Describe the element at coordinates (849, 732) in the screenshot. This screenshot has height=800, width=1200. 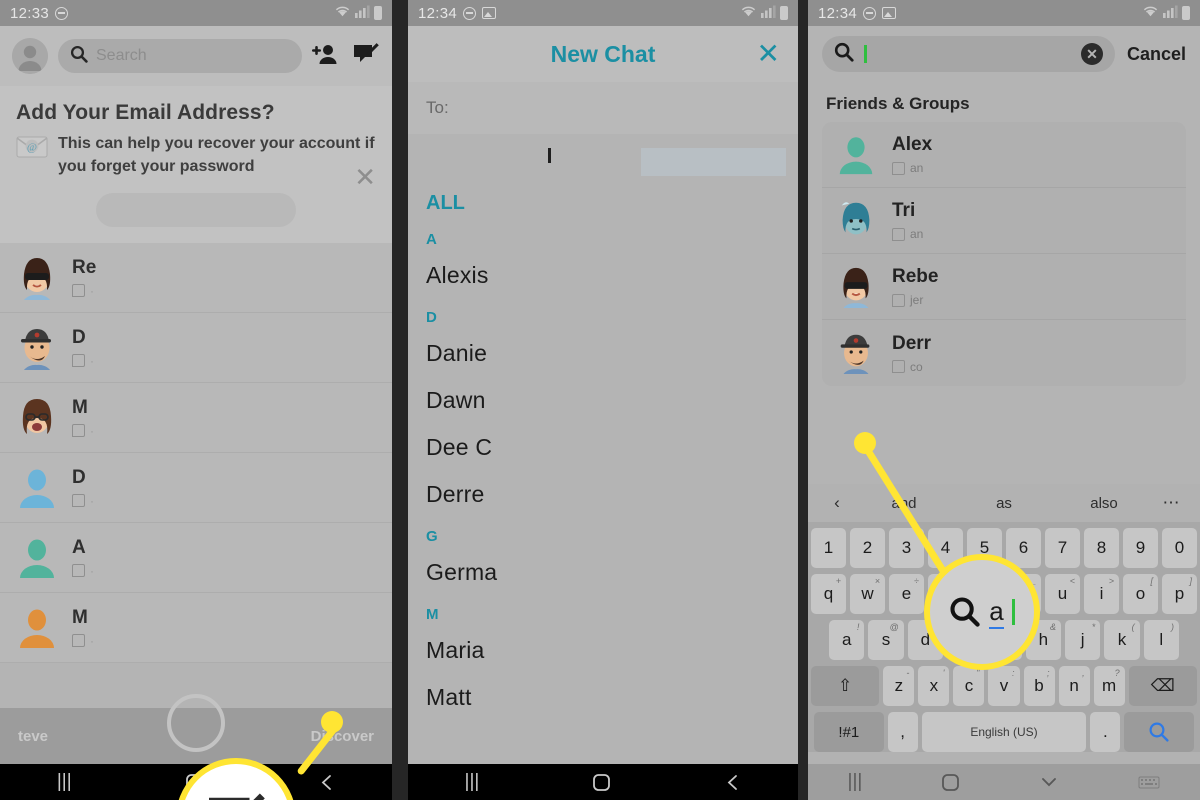
I see `symbols-key: !#1` at that location.